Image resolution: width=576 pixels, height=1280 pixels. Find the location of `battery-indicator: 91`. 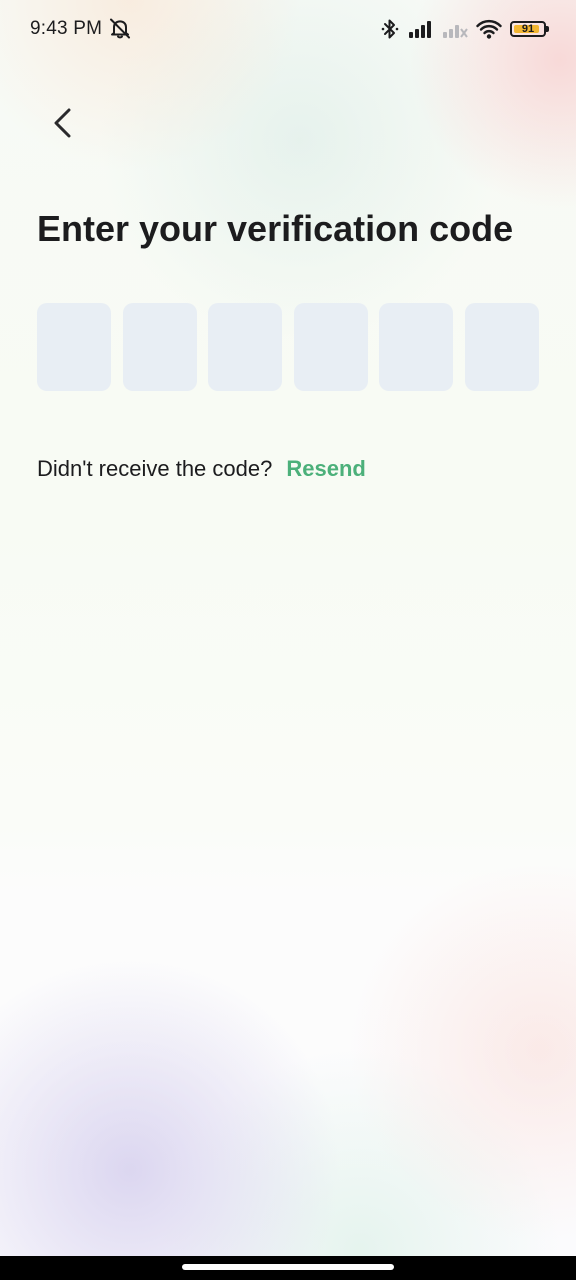

battery-indicator: 91 is located at coordinates (529, 29).